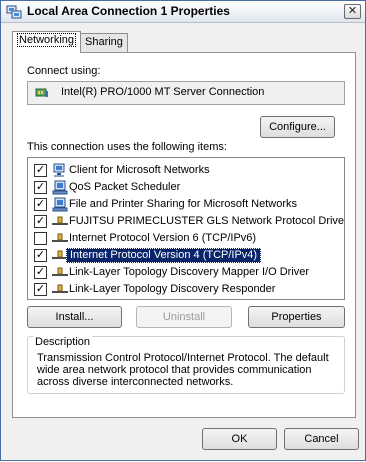  I want to click on item-checkbox, so click(40, 238).